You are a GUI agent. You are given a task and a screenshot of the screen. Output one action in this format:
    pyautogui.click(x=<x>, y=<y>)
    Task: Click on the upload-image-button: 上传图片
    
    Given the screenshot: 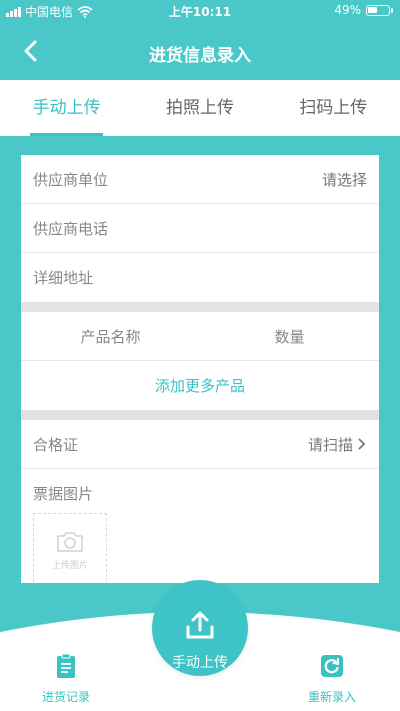 What is the action you would take?
    pyautogui.click(x=70, y=548)
    